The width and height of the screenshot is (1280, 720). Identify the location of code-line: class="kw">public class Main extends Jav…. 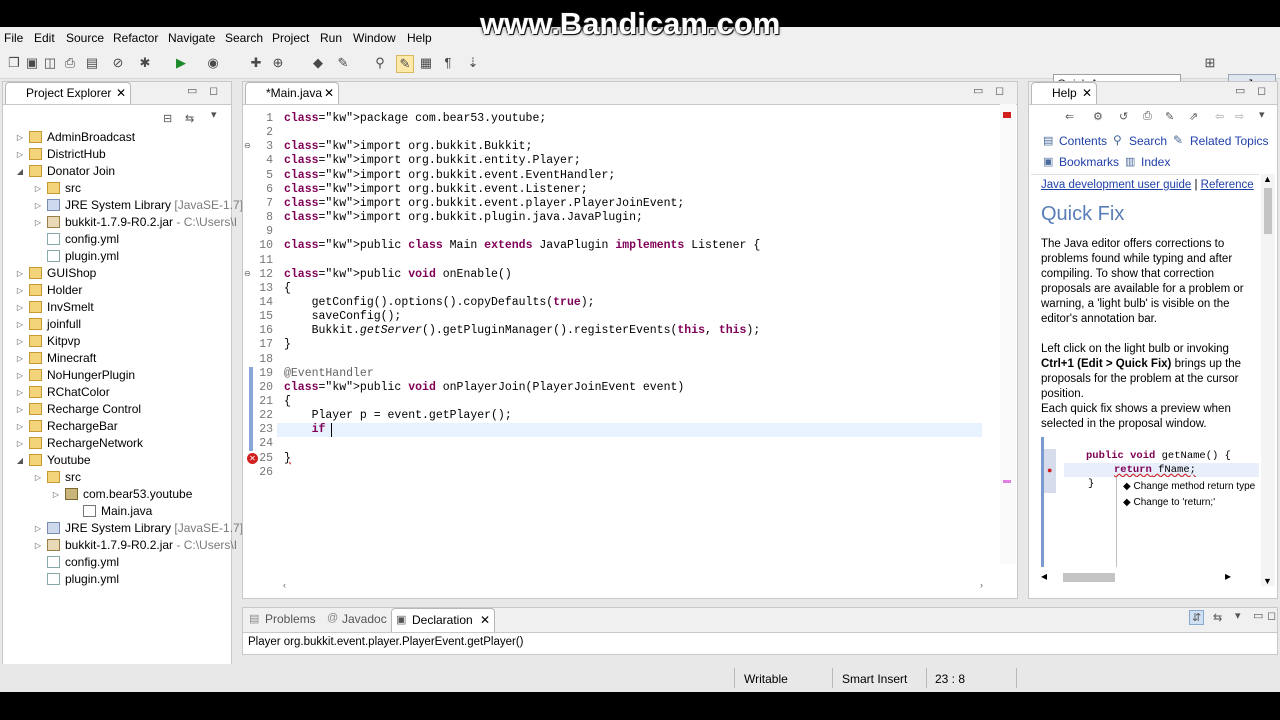
(522, 246).